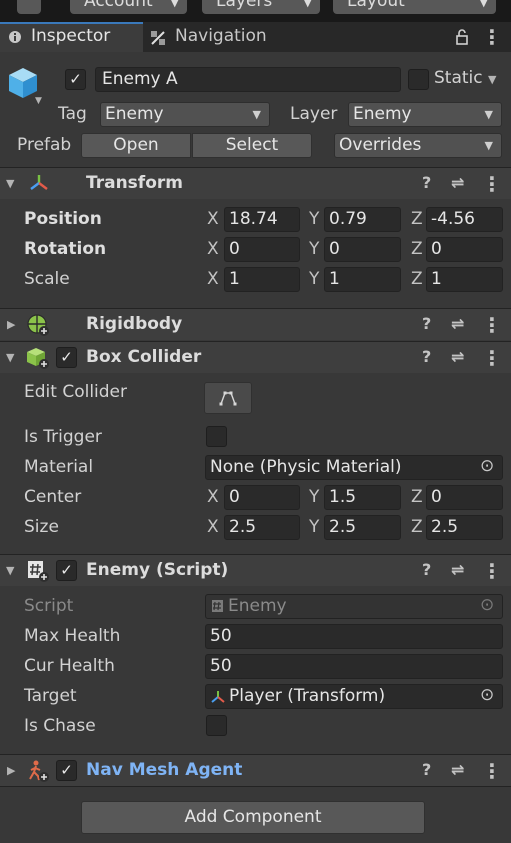 This screenshot has width=511, height=843. Describe the element at coordinates (262, 527) in the screenshot. I see `size-x-field: 2.5` at that location.